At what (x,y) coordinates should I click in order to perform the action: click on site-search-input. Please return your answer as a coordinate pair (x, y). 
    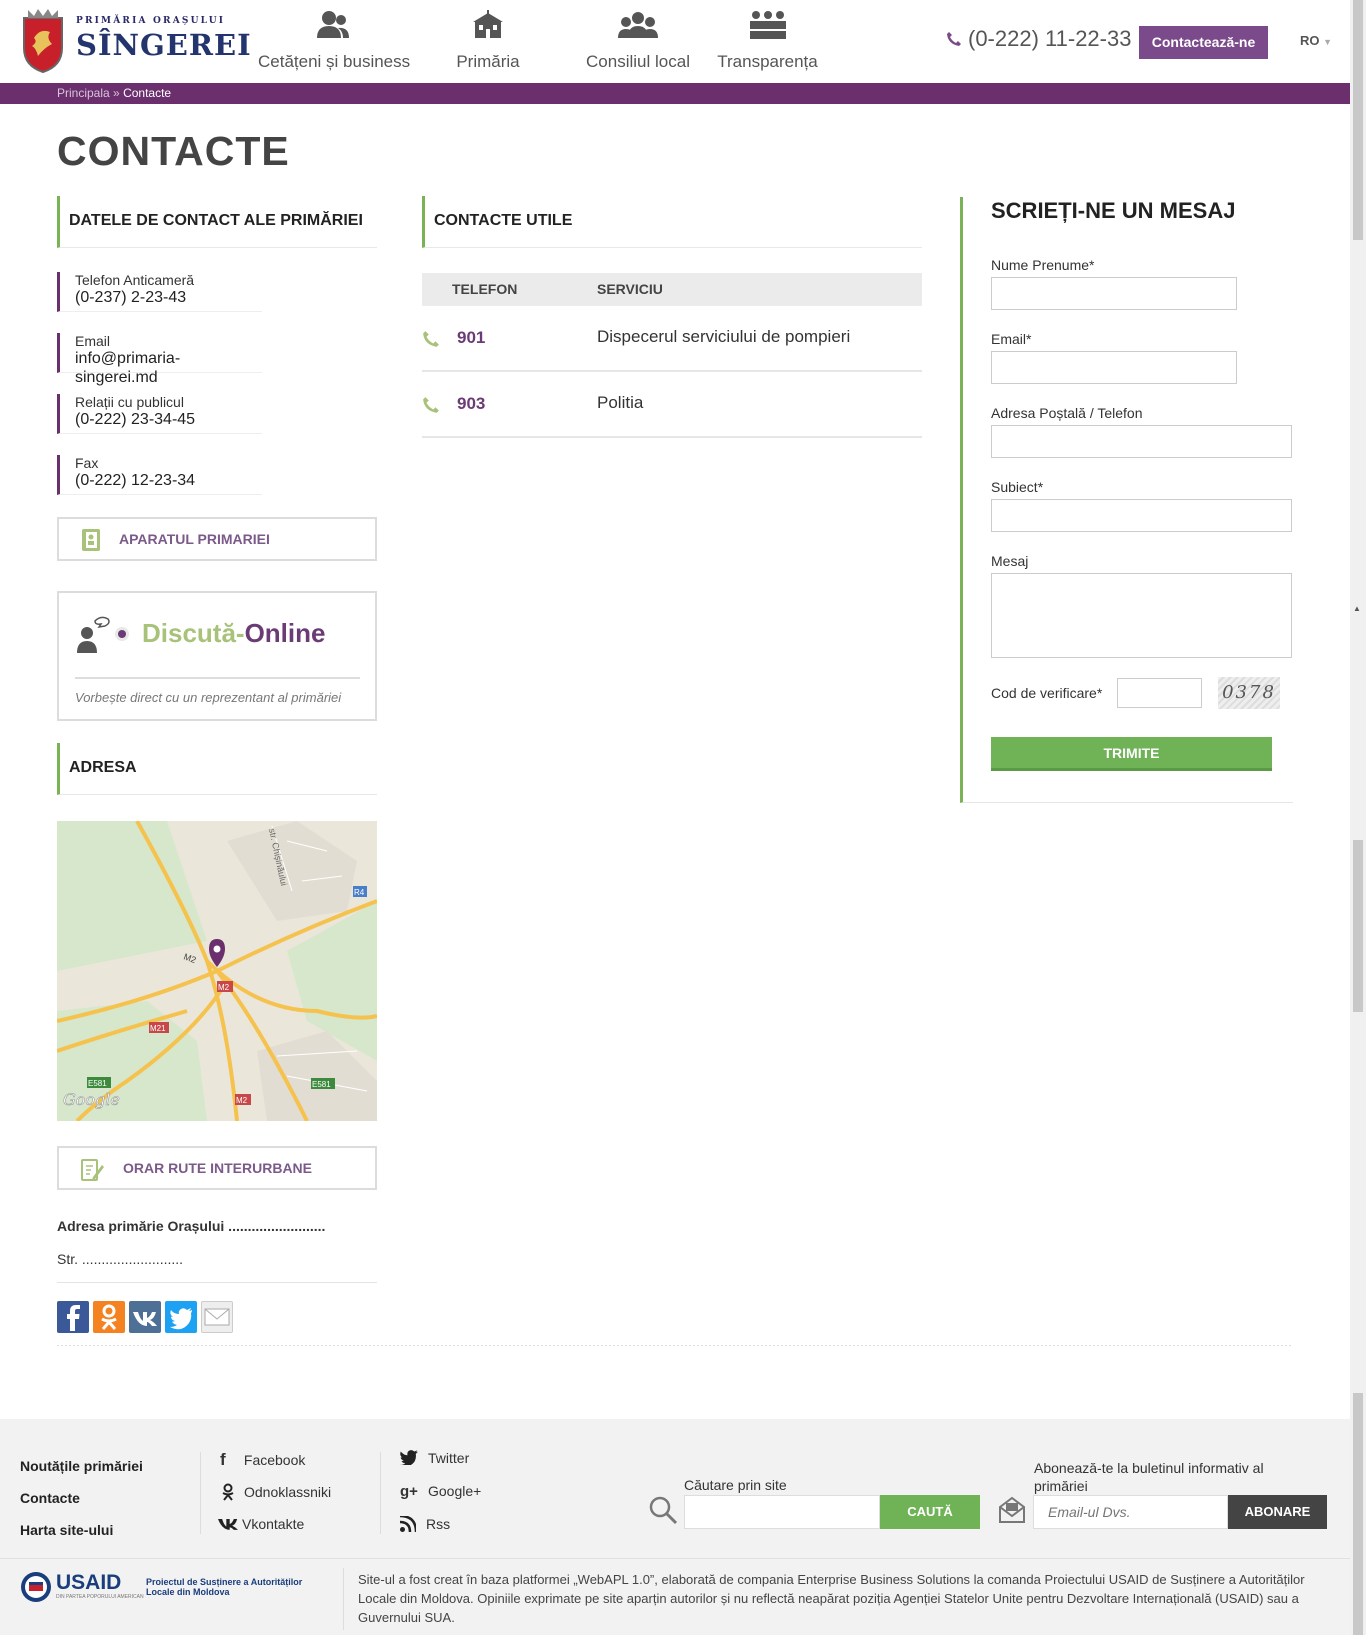
    Looking at the image, I should click on (782, 1512).